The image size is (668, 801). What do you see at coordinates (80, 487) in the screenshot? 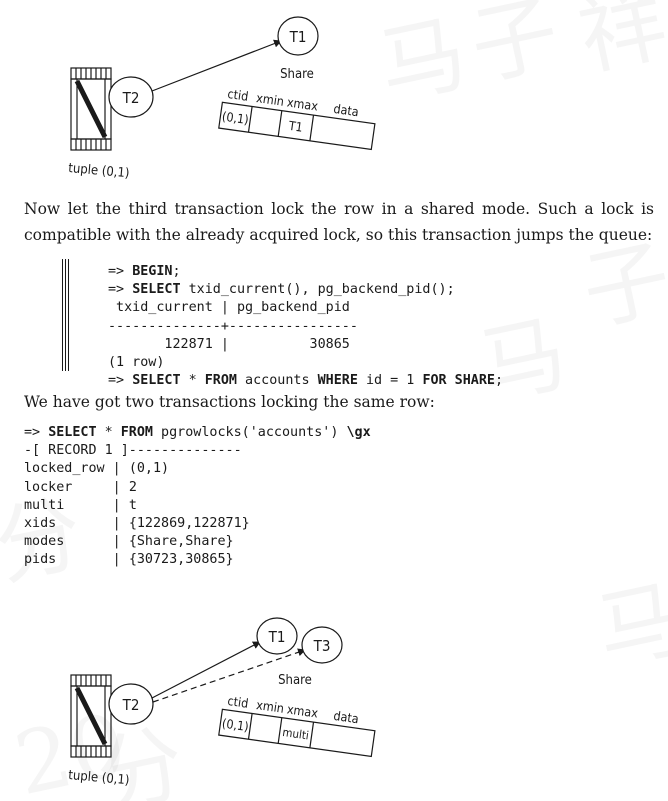
I see `record-row: locker | 2` at bounding box center [80, 487].